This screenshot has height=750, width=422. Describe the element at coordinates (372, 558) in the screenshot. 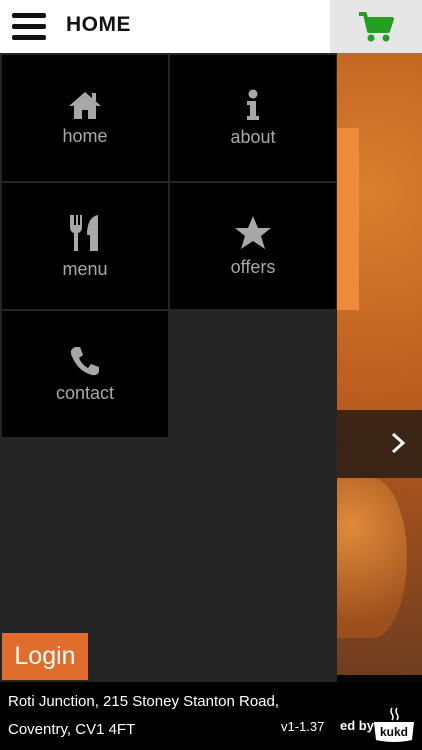

I see `soup-bowl` at that location.